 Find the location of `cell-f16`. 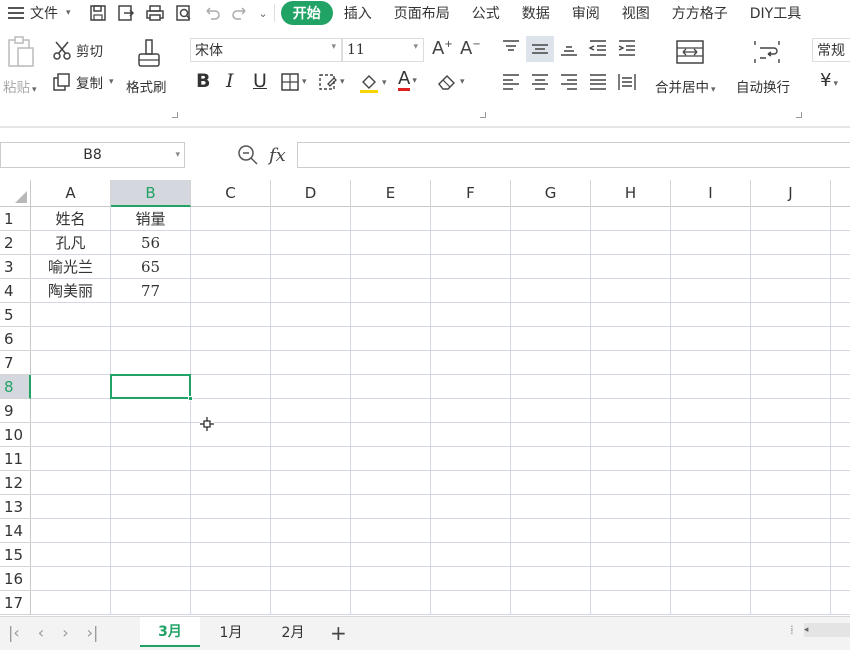

cell-f16 is located at coordinates (471, 579).